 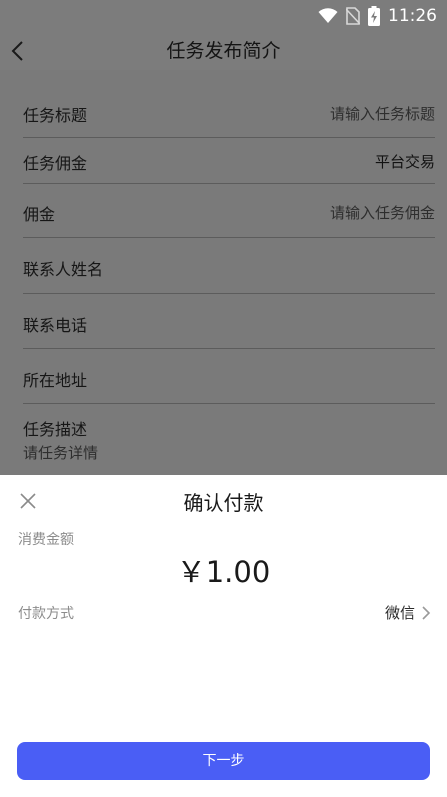 What do you see at coordinates (223, 161) in the screenshot?
I see `task-commission-row: 任务佣金 平台交易` at bounding box center [223, 161].